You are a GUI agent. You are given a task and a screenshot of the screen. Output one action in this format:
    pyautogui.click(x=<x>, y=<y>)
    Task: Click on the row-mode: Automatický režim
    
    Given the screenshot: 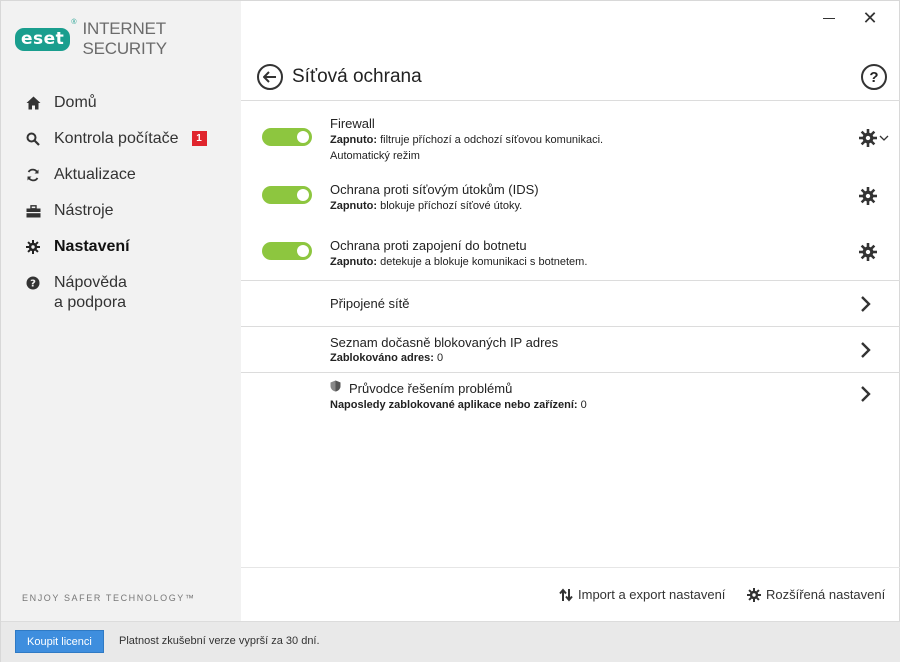 What is the action you would take?
    pyautogui.click(x=375, y=156)
    